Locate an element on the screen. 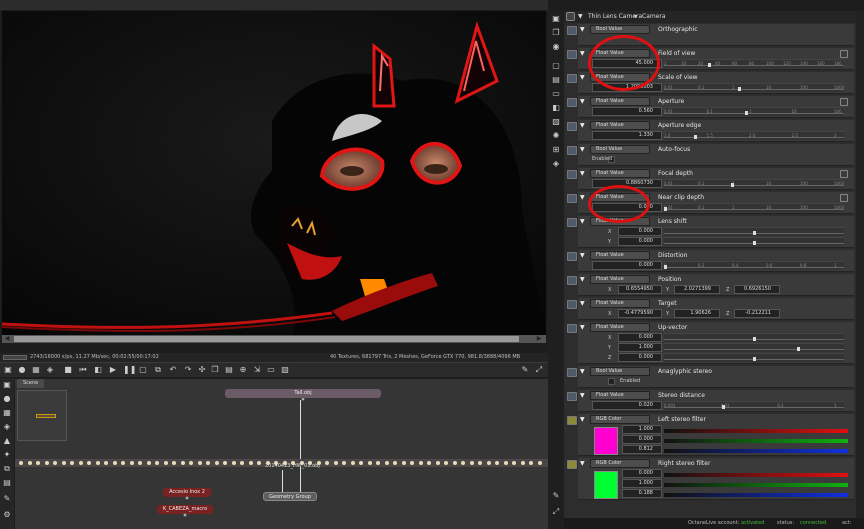  screen-icon: ▭ is located at coordinates (271, 370).